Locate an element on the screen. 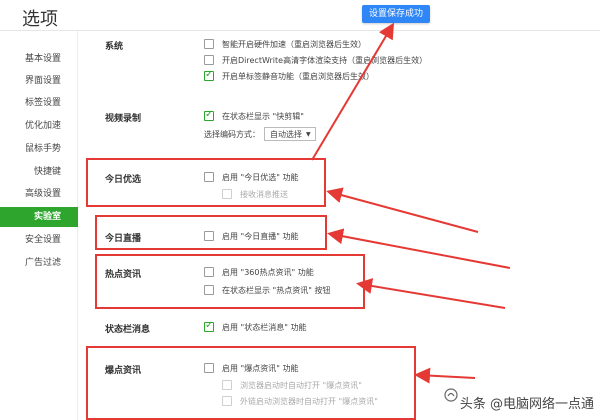 This screenshot has height=420, width=600. option-directwrite: 开启DirectWrite高清字体渲染支持（重启浏览器后生效） is located at coordinates (315, 60).